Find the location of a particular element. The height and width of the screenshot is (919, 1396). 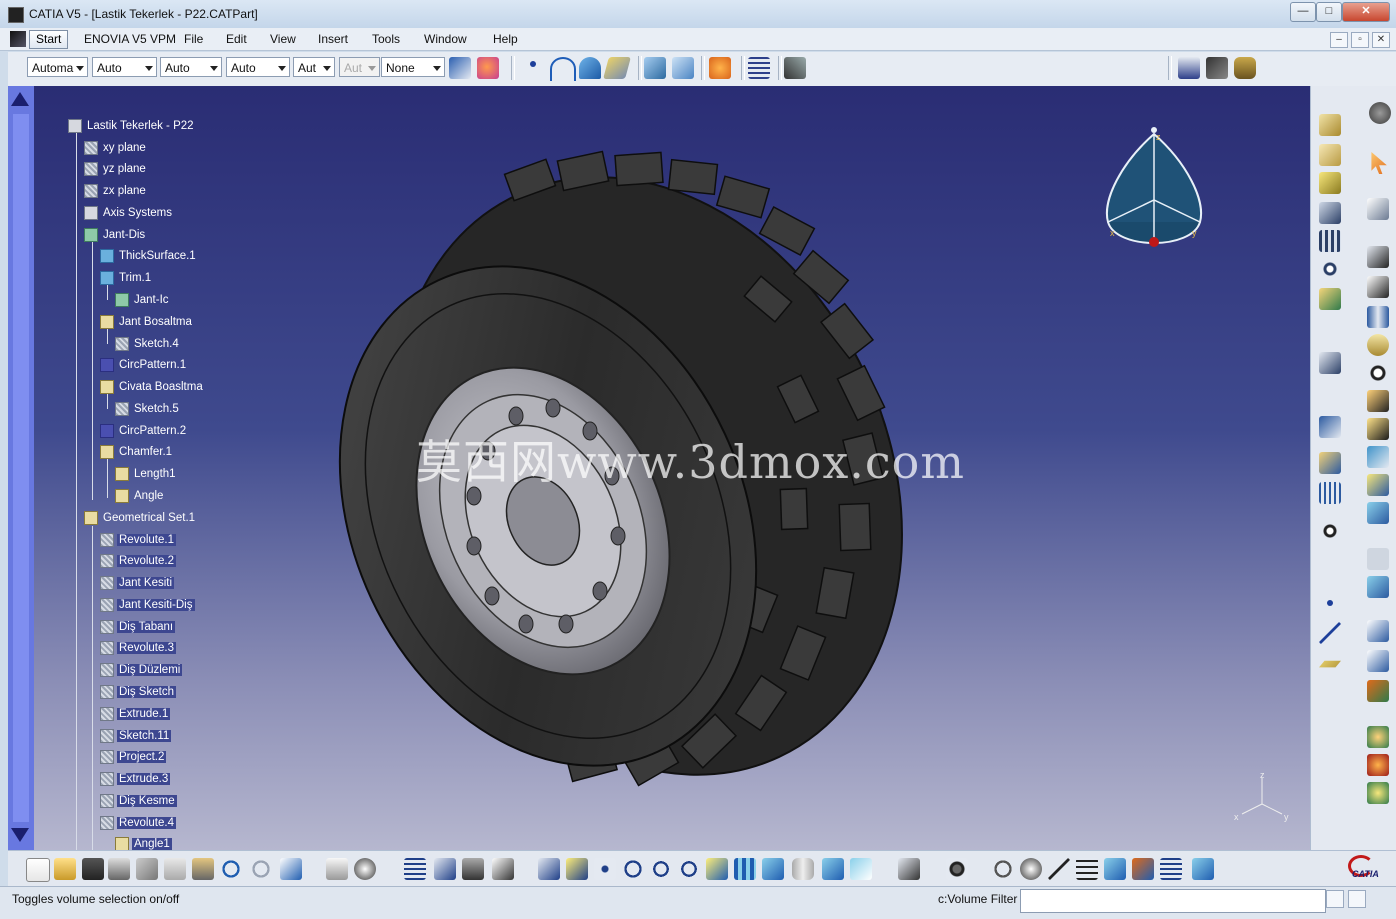

split-icon is located at coordinates (1378, 401).